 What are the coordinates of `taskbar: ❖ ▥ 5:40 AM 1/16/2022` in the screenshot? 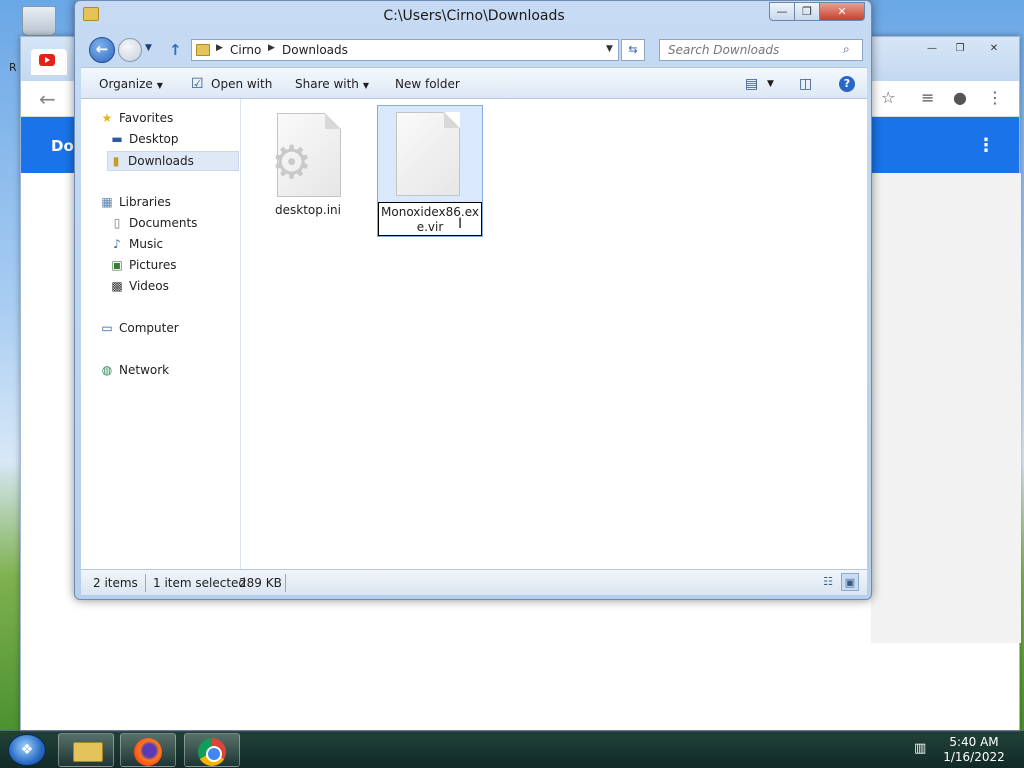 It's located at (512, 749).